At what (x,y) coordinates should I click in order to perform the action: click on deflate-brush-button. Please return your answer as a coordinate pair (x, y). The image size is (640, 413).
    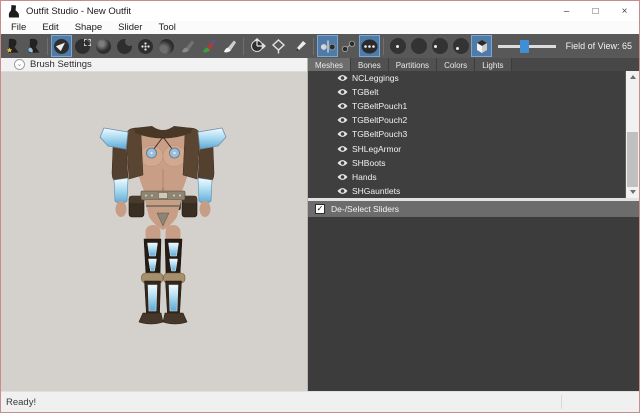
    Looking at the image, I should click on (124, 46).